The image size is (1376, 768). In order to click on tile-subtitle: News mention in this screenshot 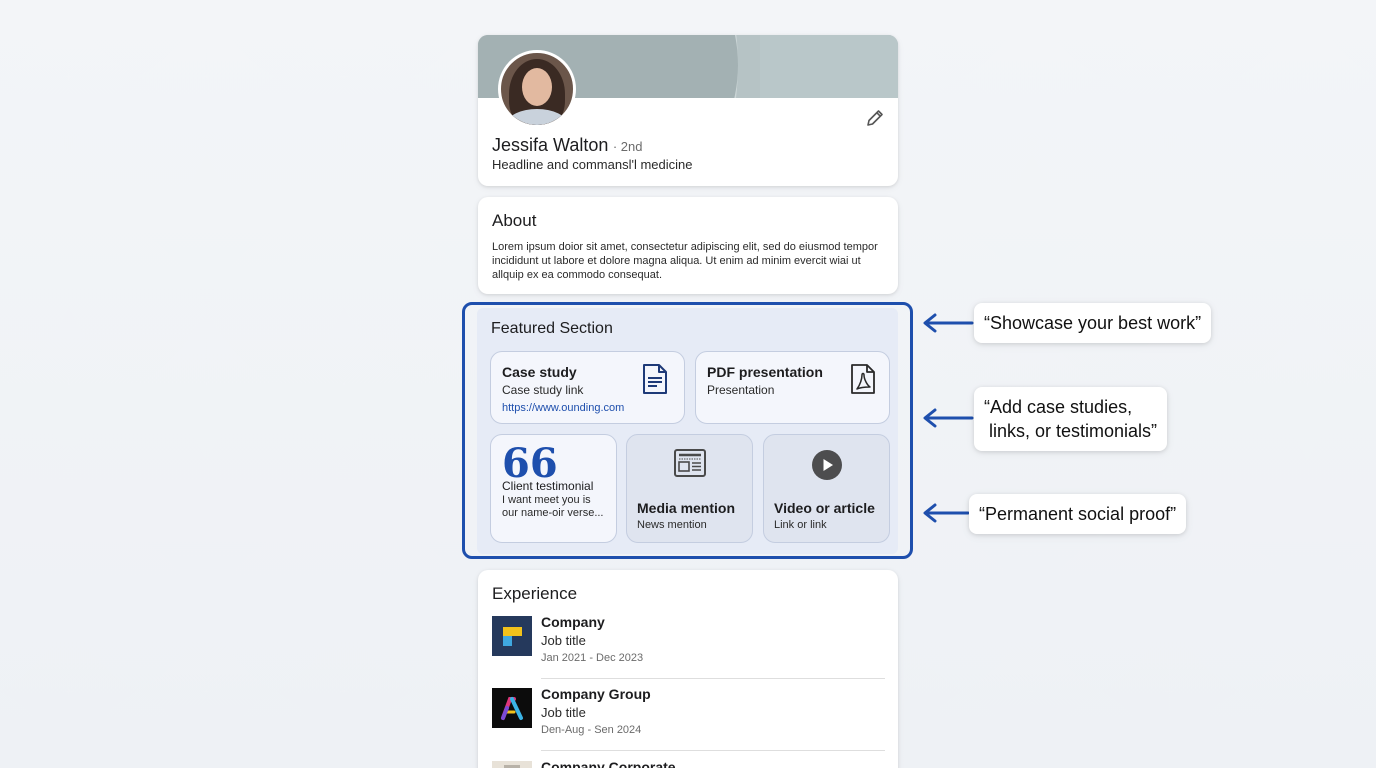, I will do `click(672, 525)`.